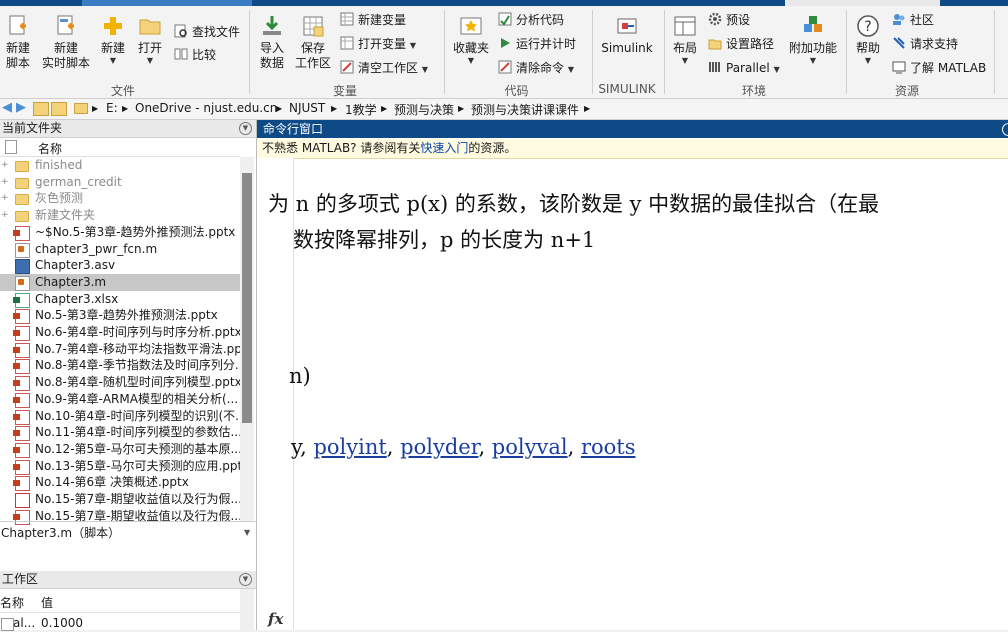 The width and height of the screenshot is (1008, 632). What do you see at coordinates (120, 623) in the screenshot?
I see `workspace-row: al... 0.1000` at bounding box center [120, 623].